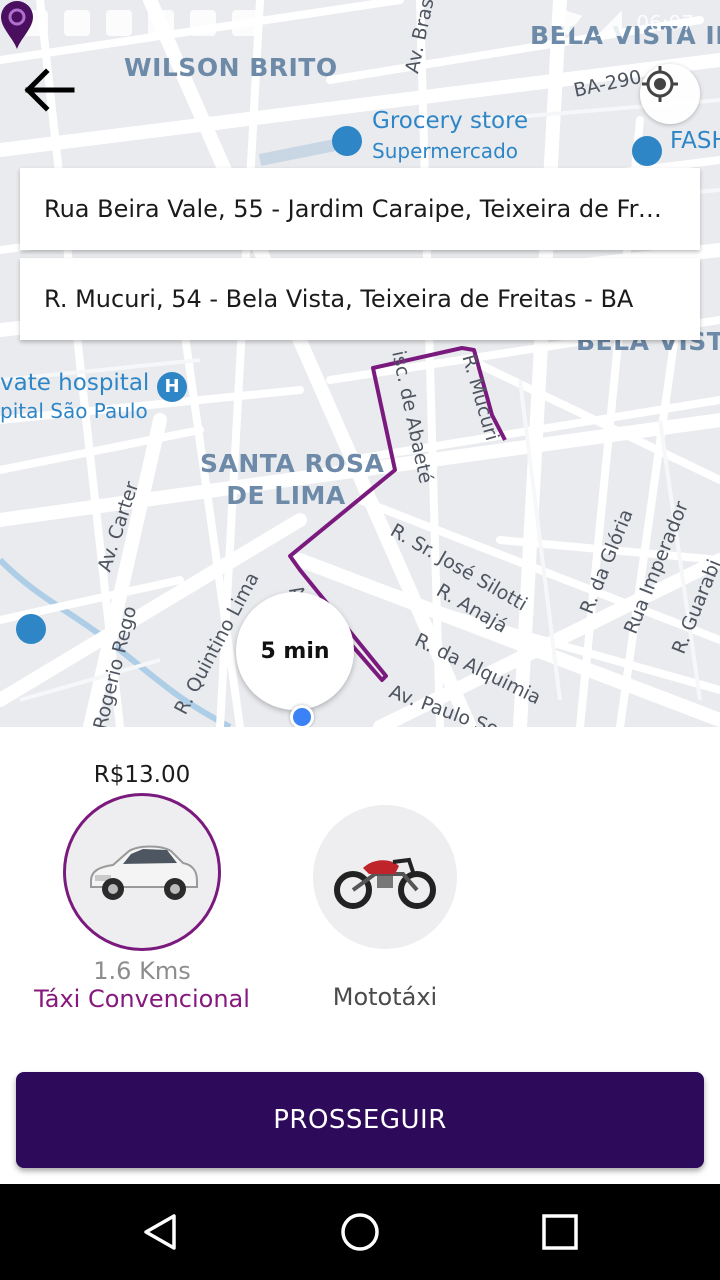 This screenshot has height=1280, width=720. What do you see at coordinates (567, 23) in the screenshot?
I see `wifi-icon` at bounding box center [567, 23].